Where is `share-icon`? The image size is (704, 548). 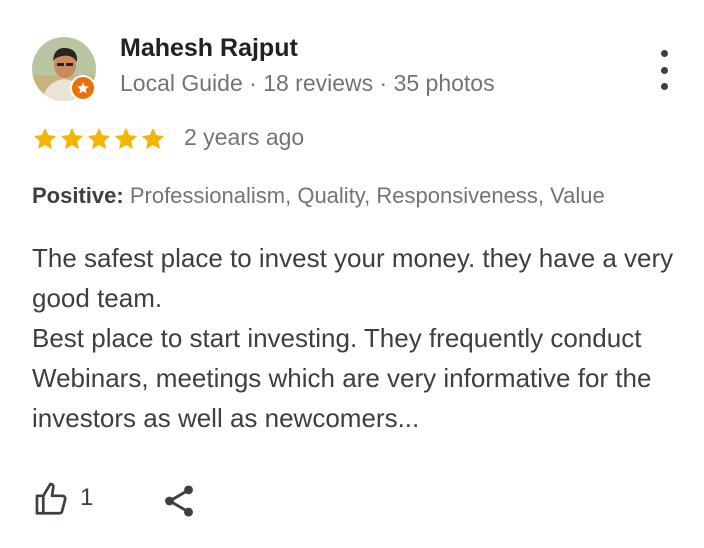 share-icon is located at coordinates (179, 501).